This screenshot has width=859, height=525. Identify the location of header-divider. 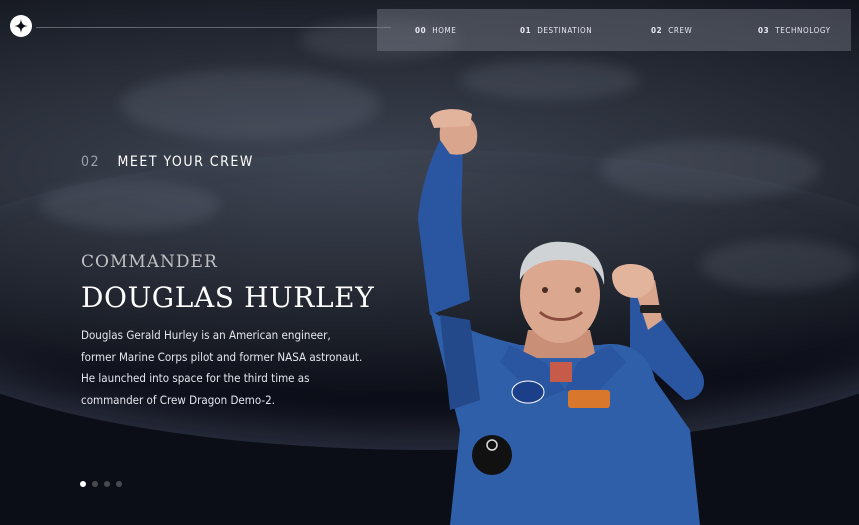
(213, 27).